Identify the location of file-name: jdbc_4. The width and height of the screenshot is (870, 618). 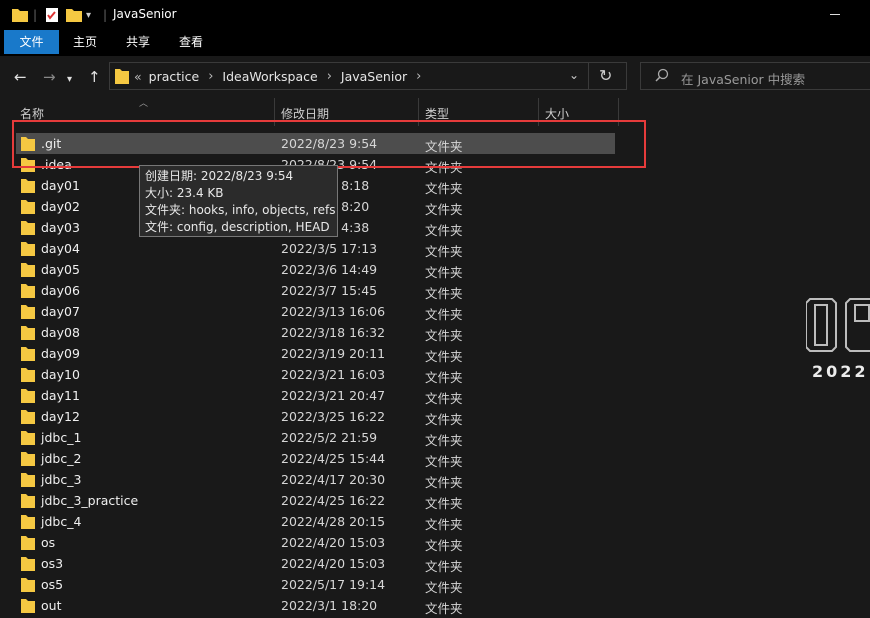
(61, 521).